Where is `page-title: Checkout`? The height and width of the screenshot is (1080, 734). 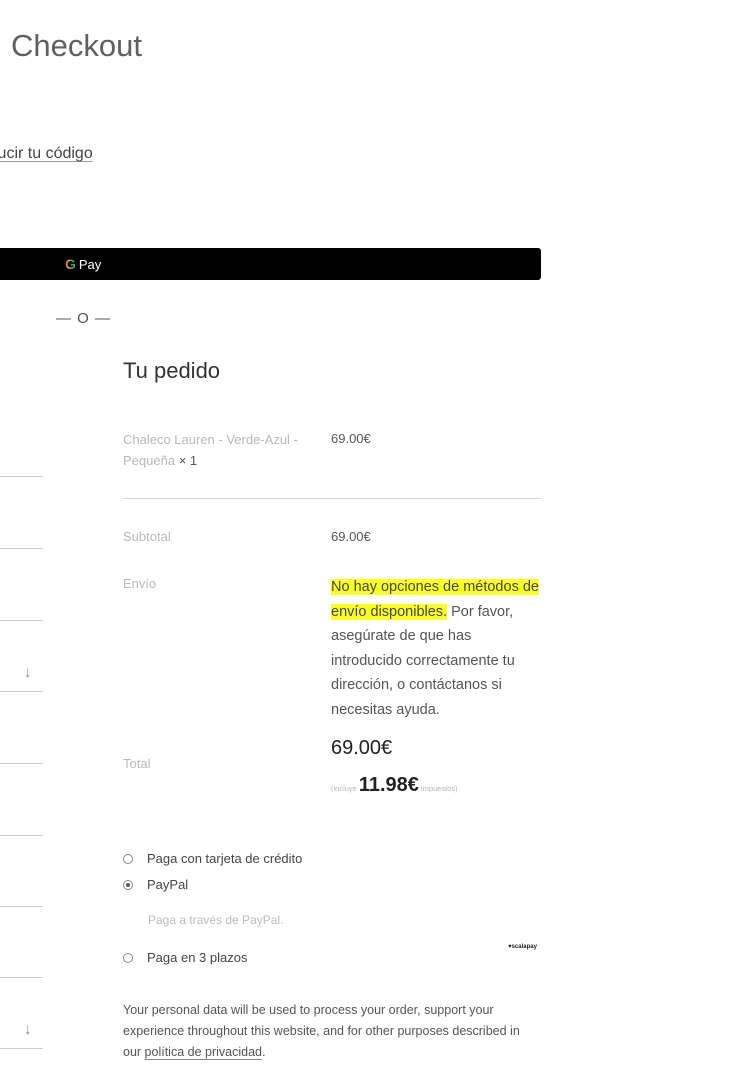
page-title: Checkout is located at coordinates (76, 45).